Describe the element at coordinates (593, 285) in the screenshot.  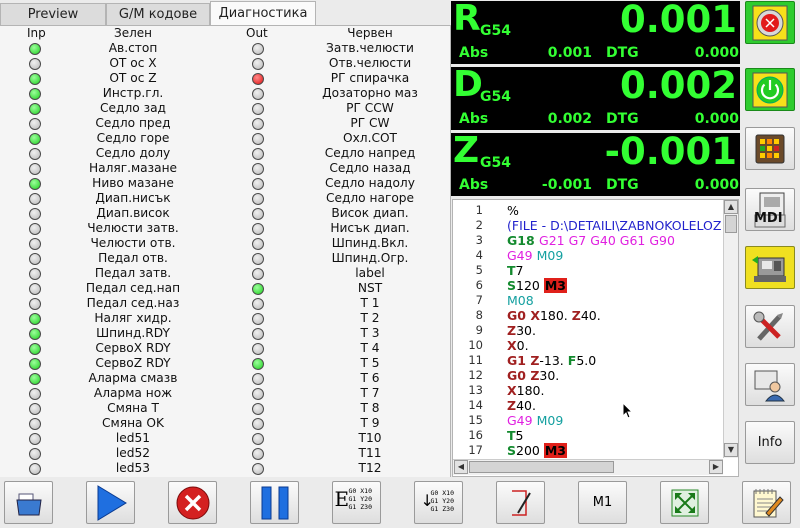
I see `gcode-line: 6 S120 M3` at that location.